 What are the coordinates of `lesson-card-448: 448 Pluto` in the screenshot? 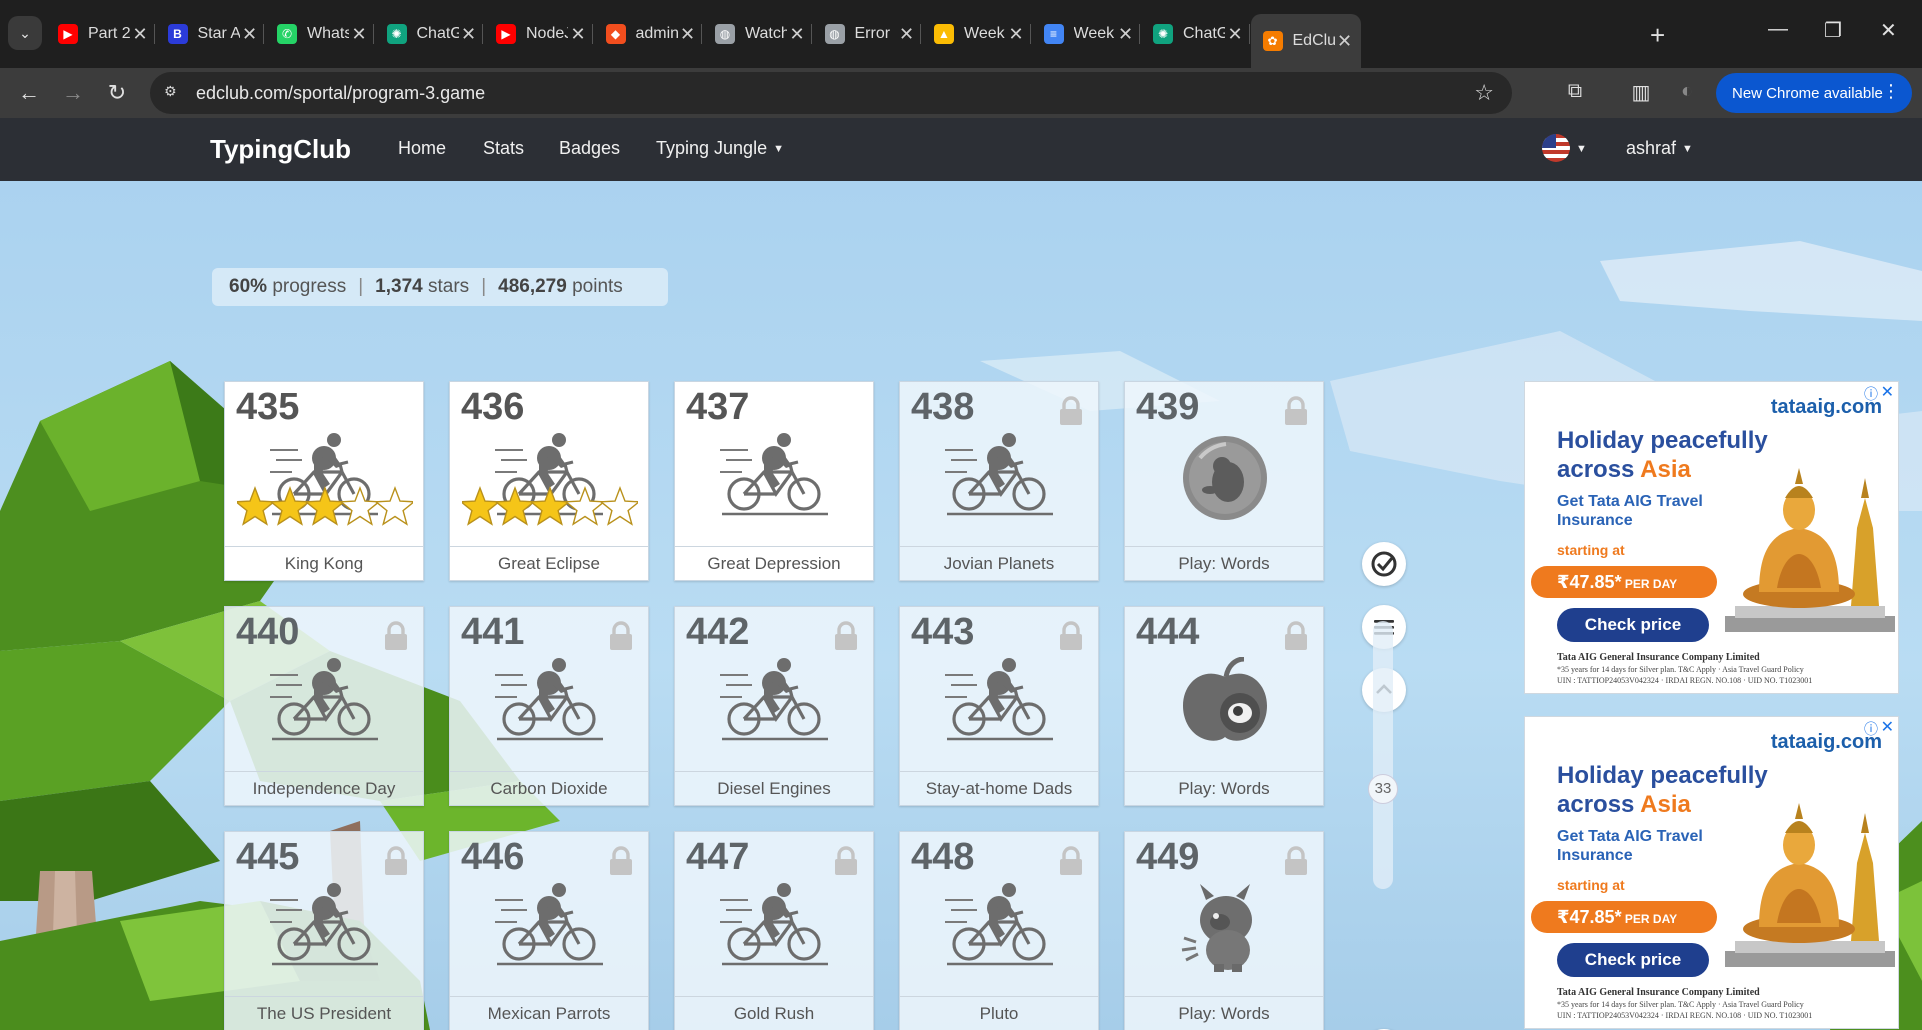 It's located at (999, 930).